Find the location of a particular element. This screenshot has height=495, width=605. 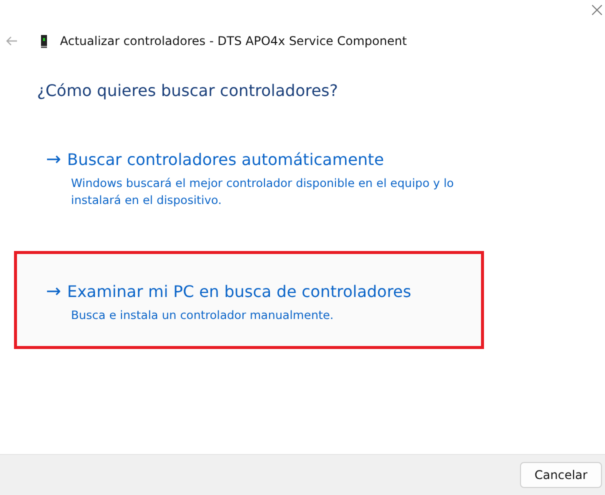

close-icon is located at coordinates (597, 10).